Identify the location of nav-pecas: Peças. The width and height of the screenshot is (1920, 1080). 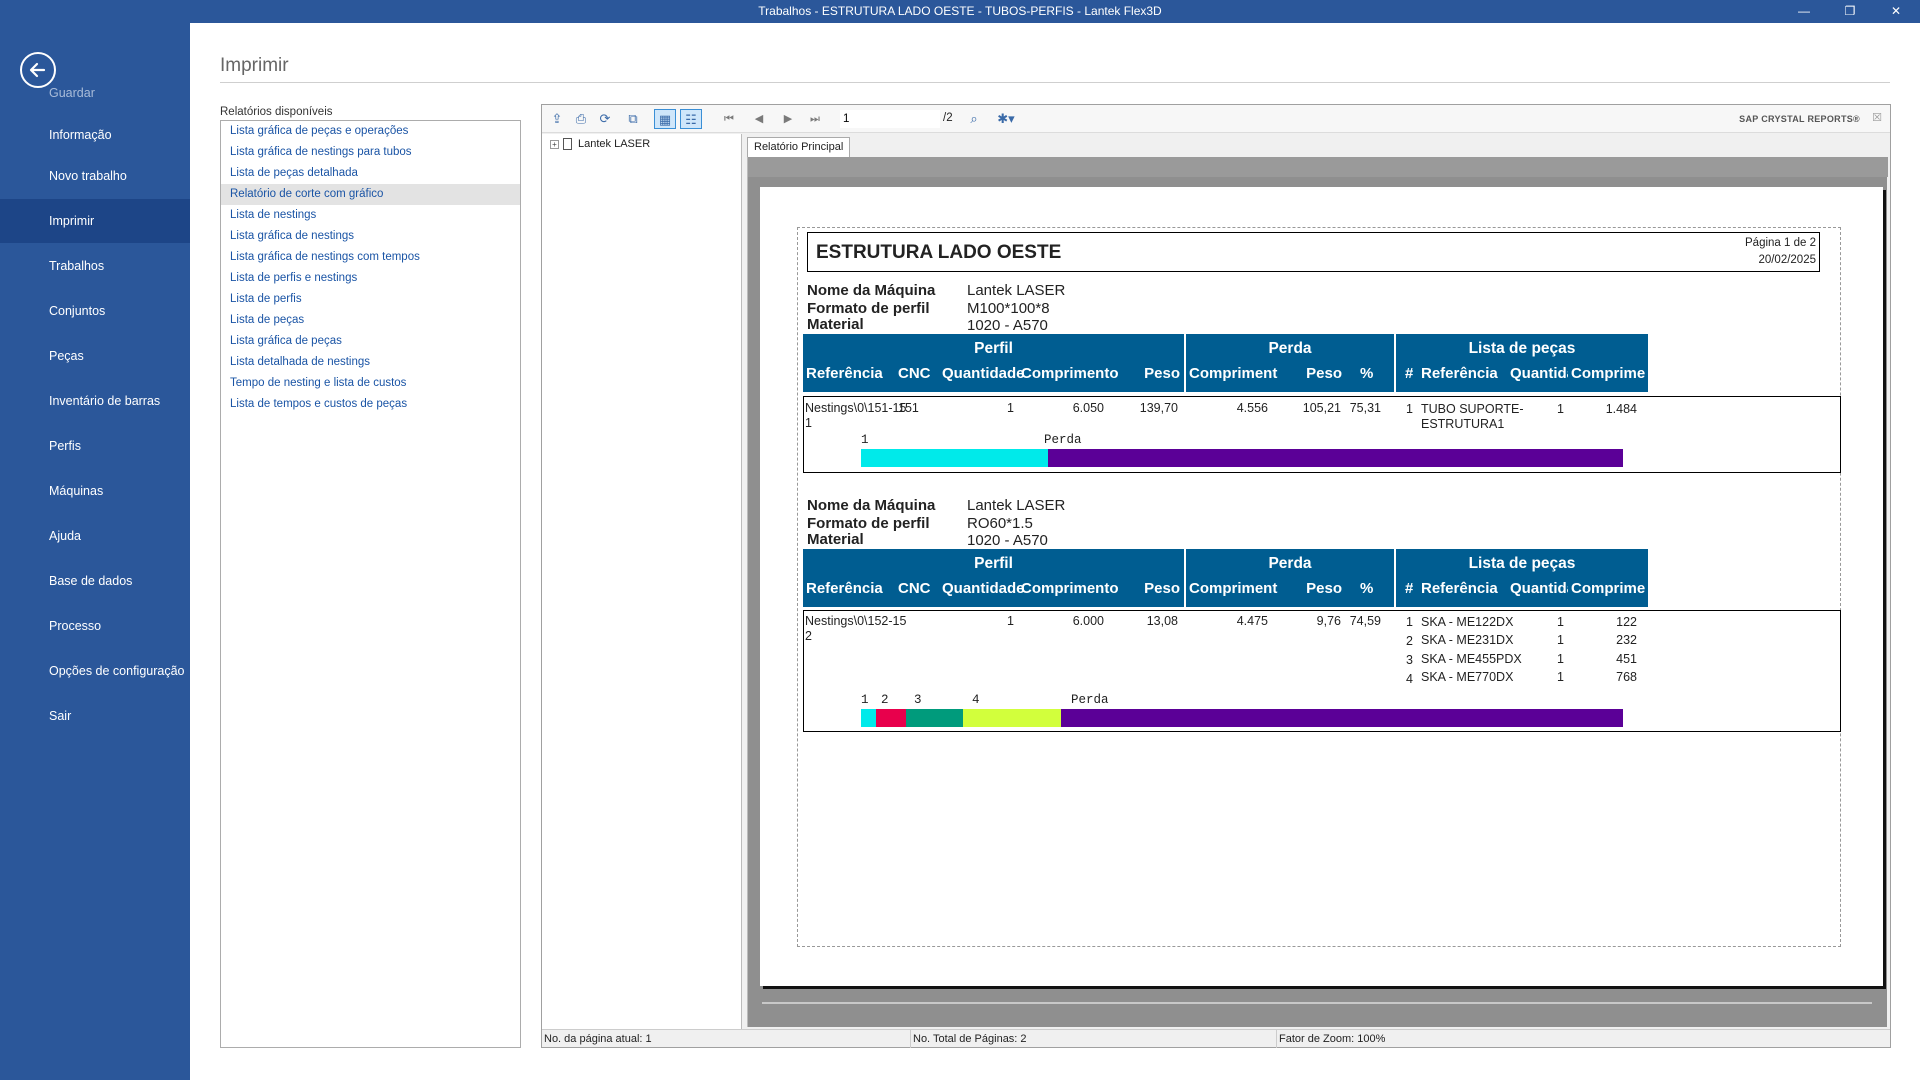
(95, 356).